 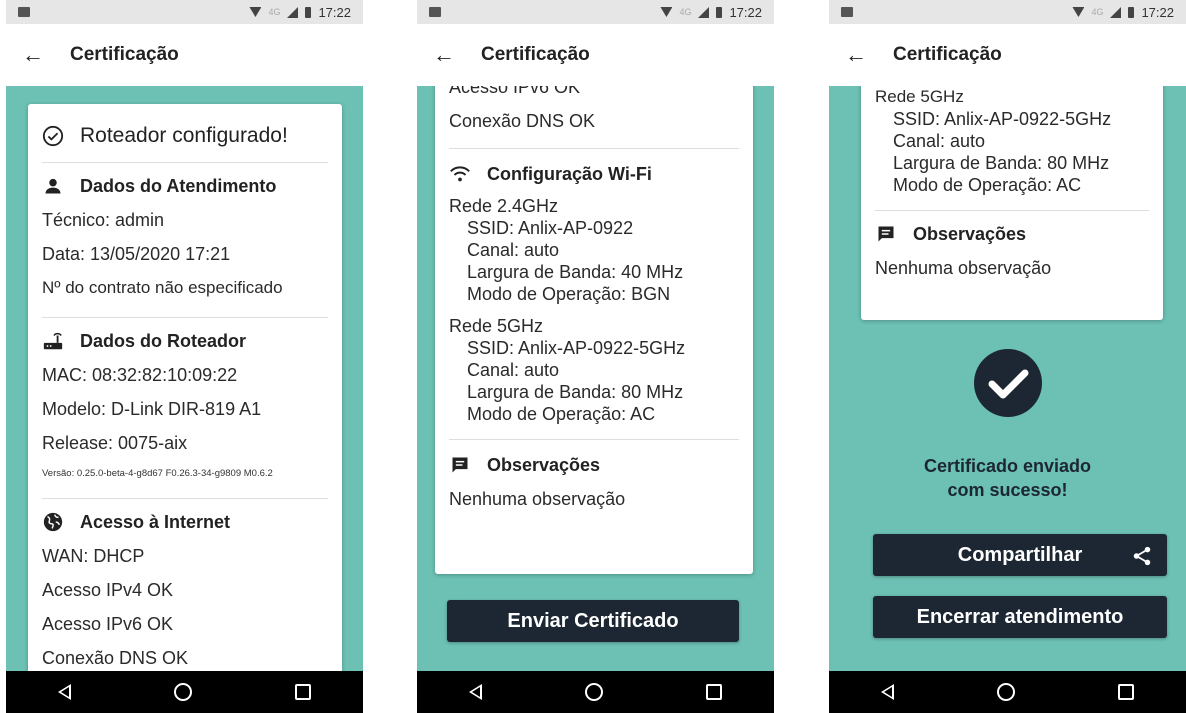 What do you see at coordinates (1142, 556) in the screenshot?
I see `share-icon` at bounding box center [1142, 556].